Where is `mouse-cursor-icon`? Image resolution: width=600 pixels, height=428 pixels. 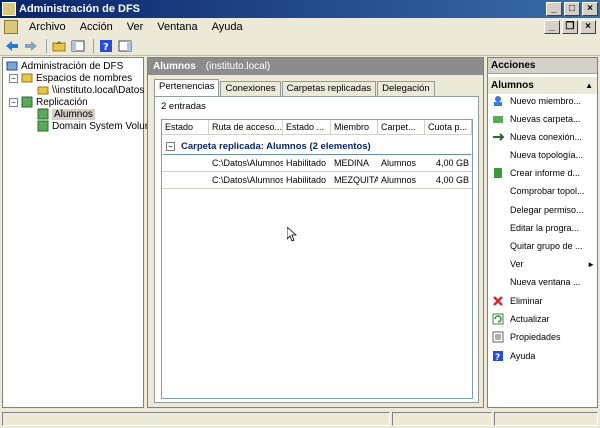 mouse-cursor-icon is located at coordinates (292, 234).